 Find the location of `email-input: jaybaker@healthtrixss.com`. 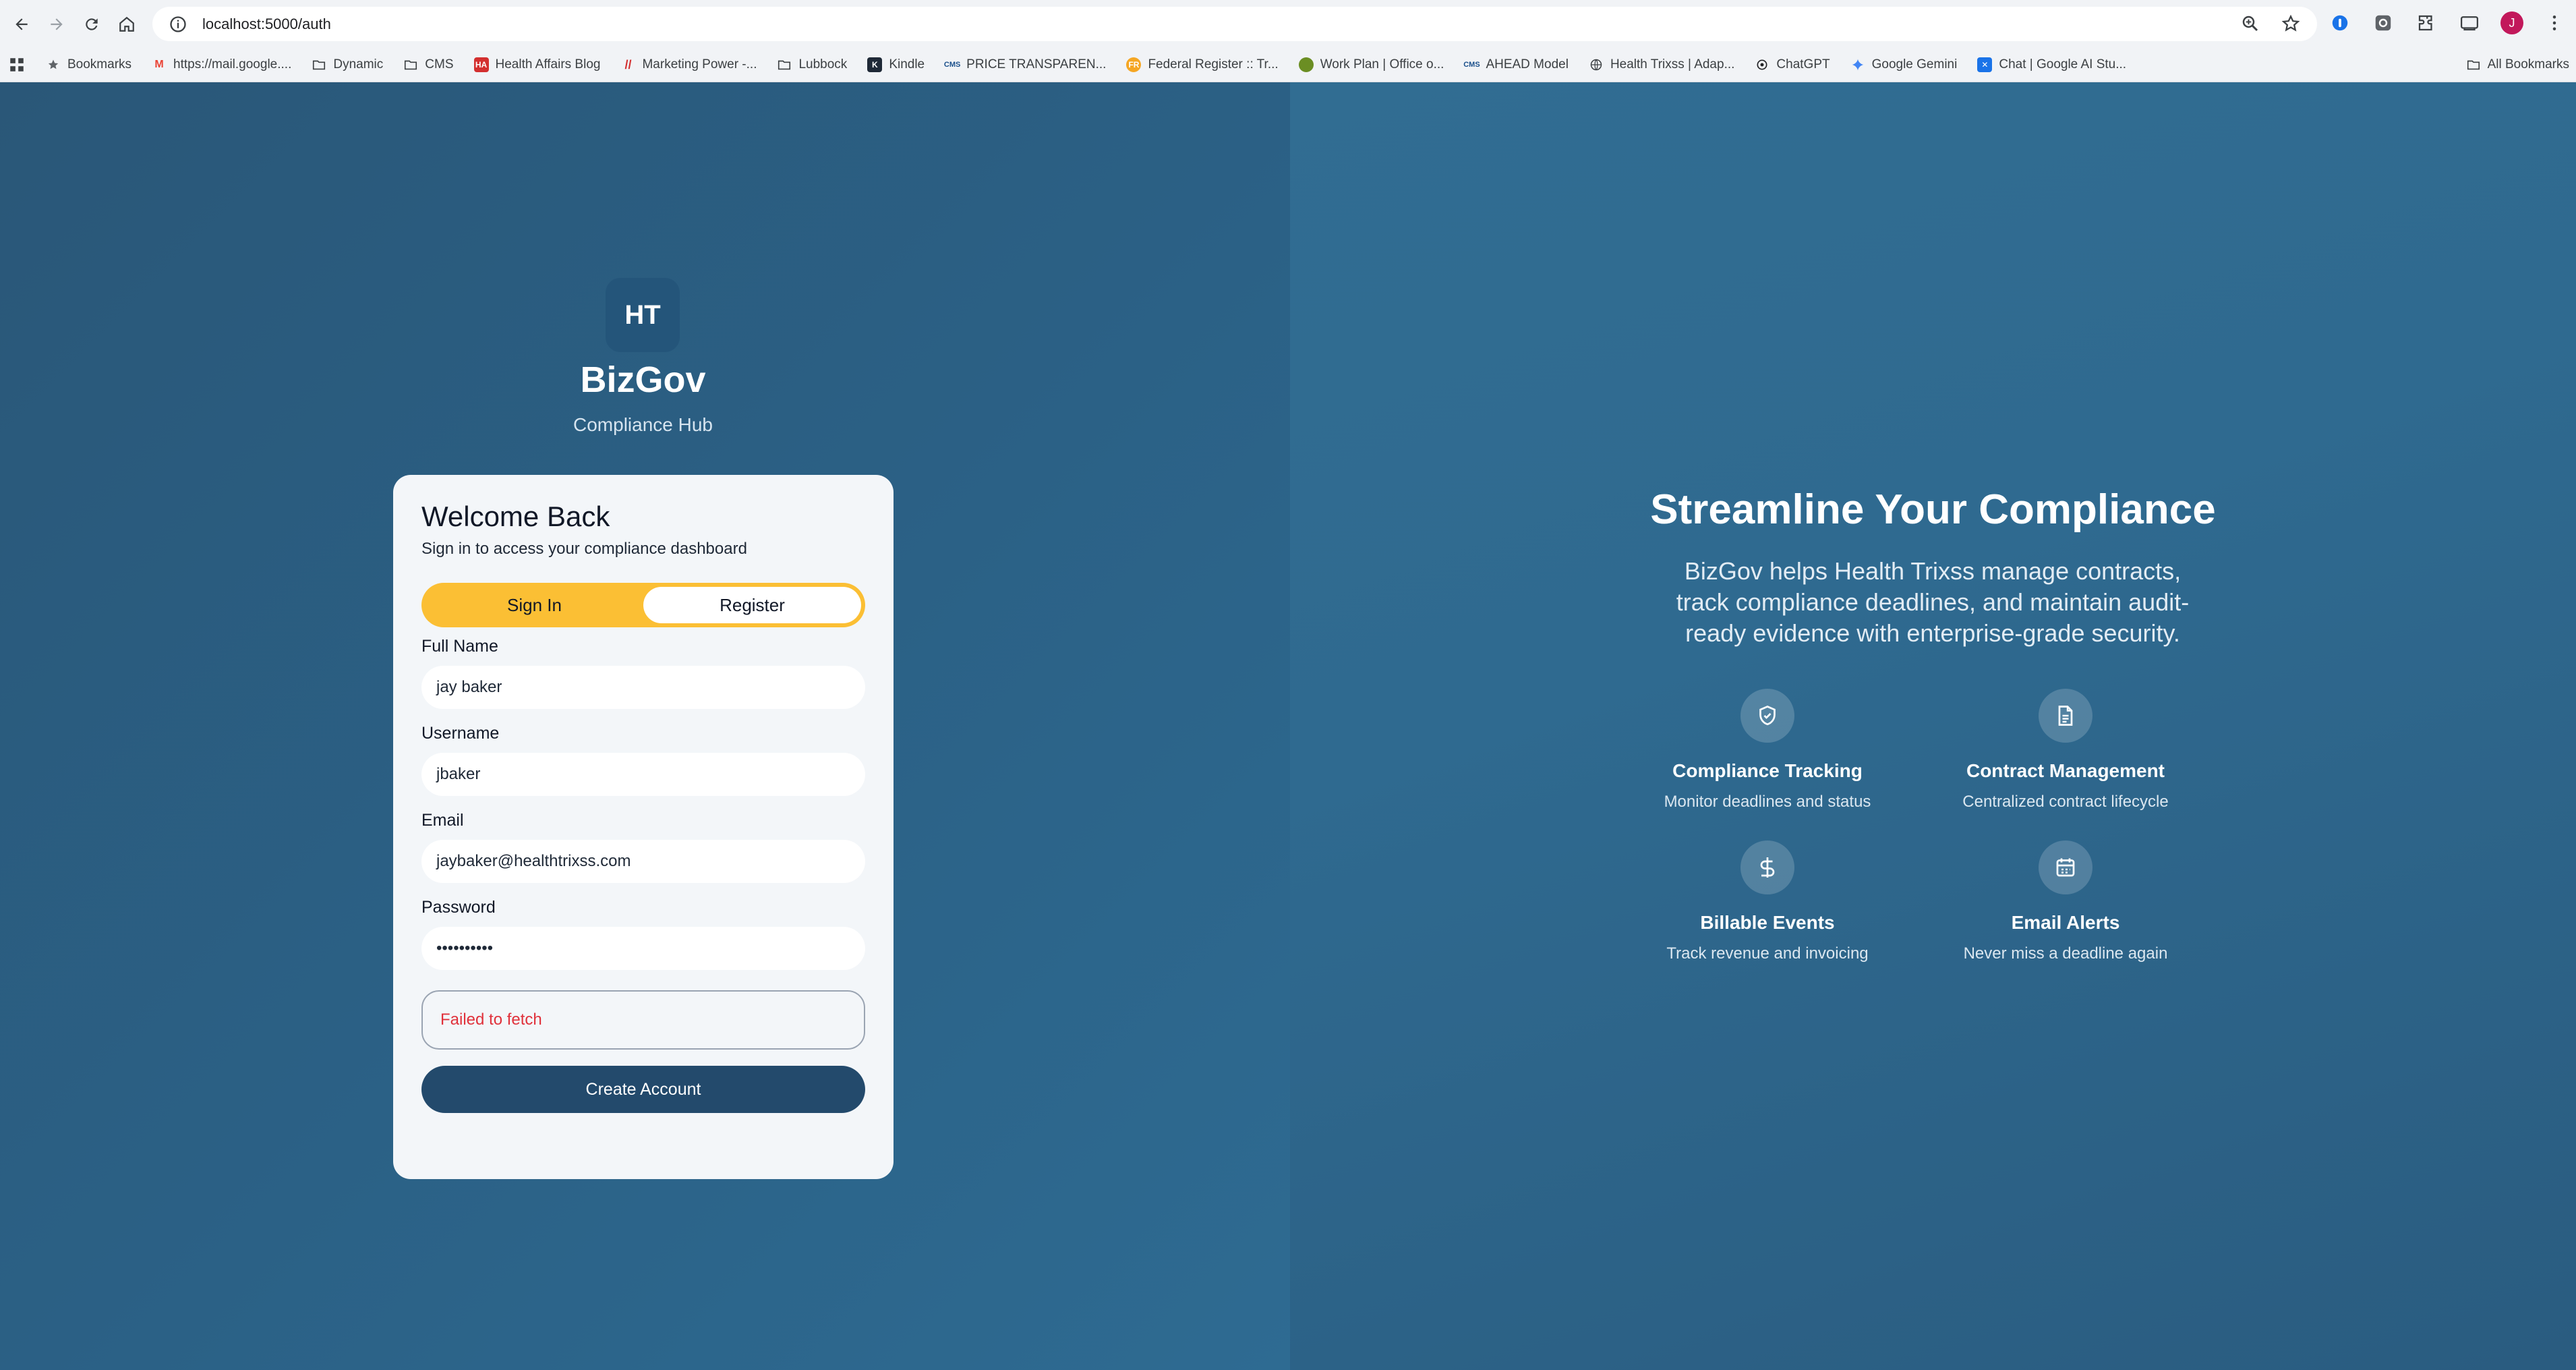

email-input: jaybaker@healthtrixss.com is located at coordinates (643, 861).